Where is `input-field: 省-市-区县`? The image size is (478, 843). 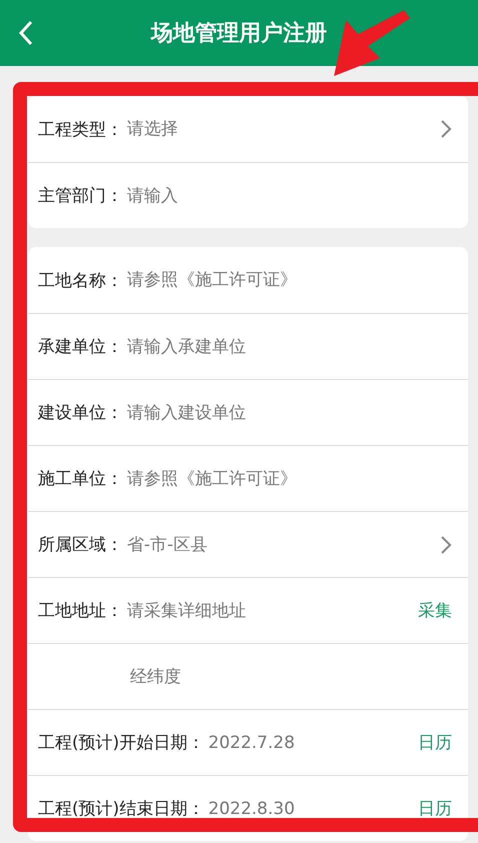 input-field: 省-市-区县 is located at coordinates (281, 544).